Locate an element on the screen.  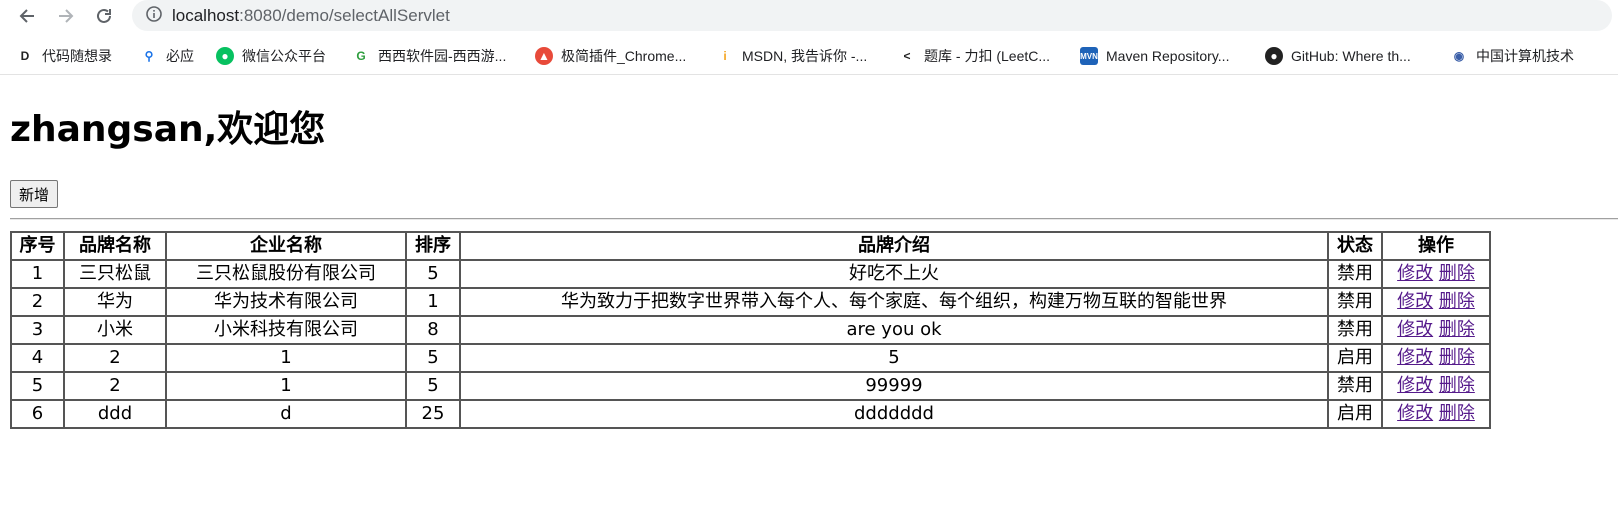
header-id: 序号 is located at coordinates (37, 246).